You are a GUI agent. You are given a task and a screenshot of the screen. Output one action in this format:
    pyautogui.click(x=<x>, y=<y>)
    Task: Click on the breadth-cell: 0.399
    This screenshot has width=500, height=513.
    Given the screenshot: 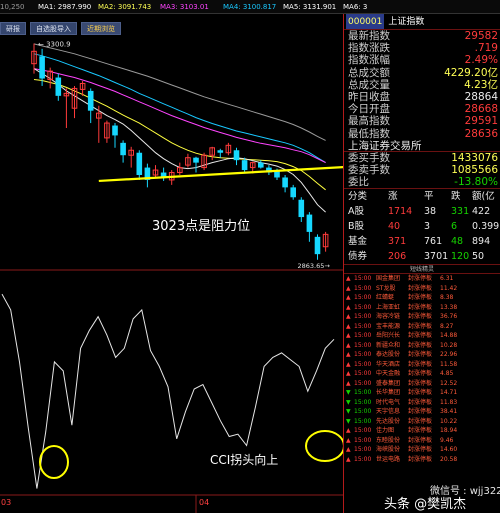 What is the action you would take?
    pyautogui.click(x=486, y=227)
    